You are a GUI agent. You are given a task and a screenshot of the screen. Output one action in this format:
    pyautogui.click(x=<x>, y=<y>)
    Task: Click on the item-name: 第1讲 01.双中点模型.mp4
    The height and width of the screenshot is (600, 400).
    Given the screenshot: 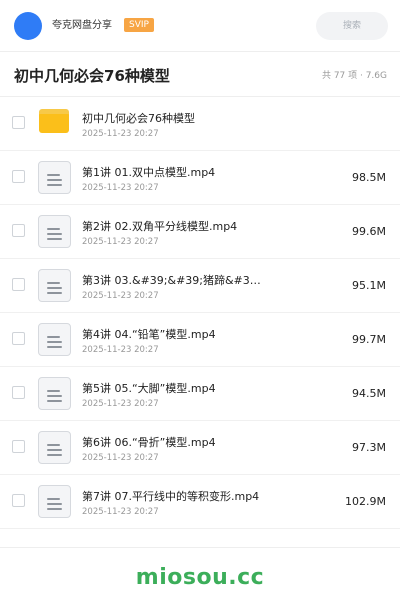 What is the action you would take?
    pyautogui.click(x=149, y=172)
    